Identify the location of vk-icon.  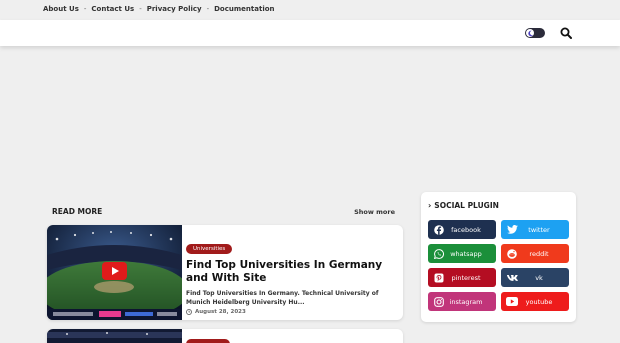
(512, 277).